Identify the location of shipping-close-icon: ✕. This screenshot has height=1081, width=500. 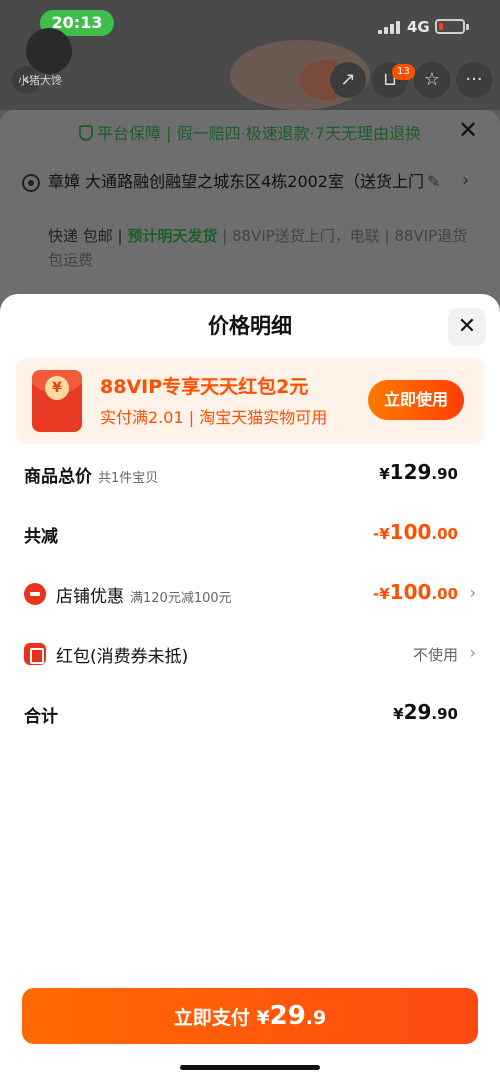
(468, 130).